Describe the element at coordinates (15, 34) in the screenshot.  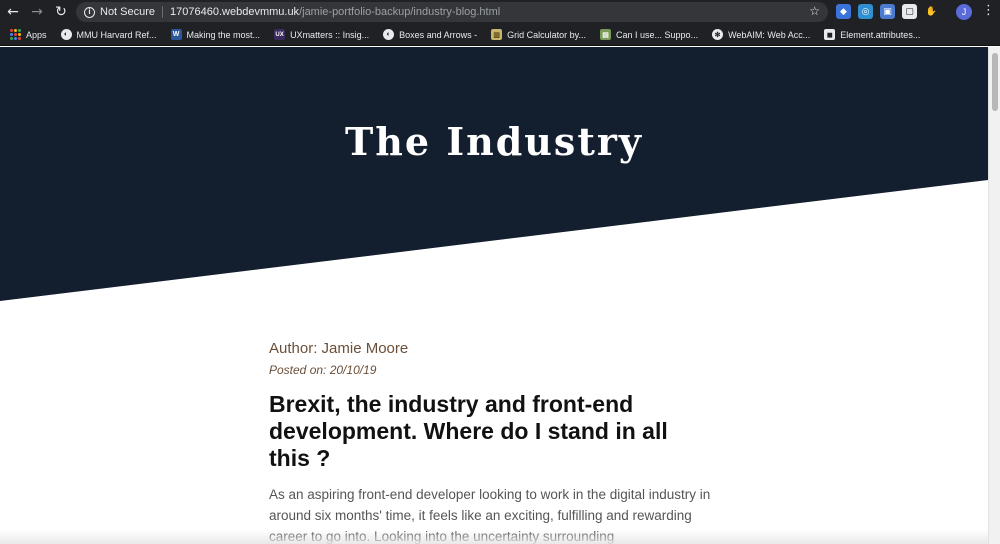
I see `apps-grid-icon` at that location.